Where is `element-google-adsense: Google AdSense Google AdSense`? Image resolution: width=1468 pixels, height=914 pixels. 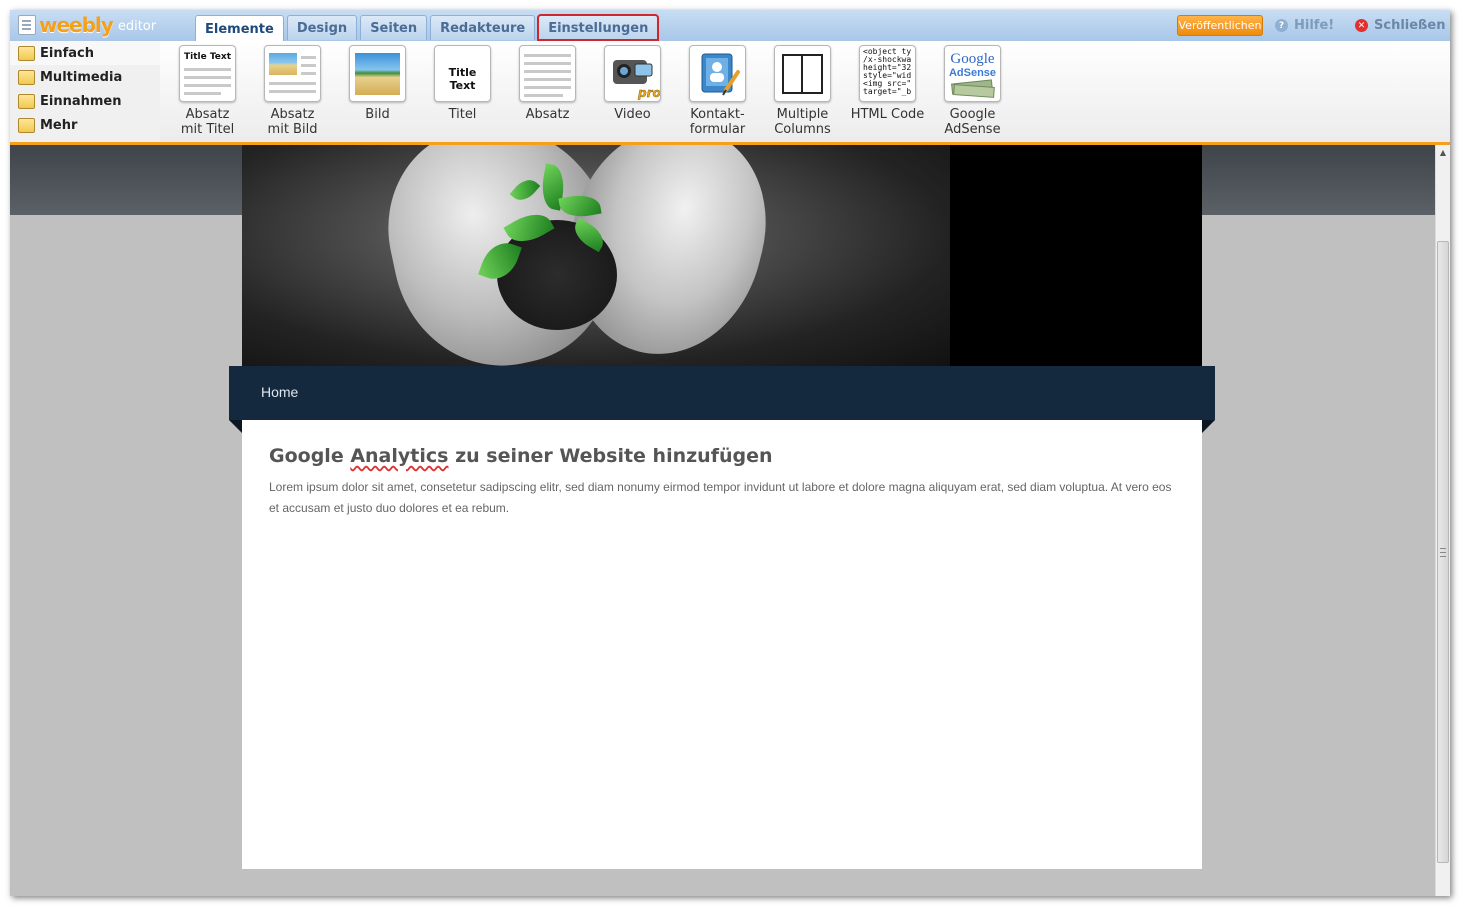
element-google-adsense: Google AdSense Google AdSense is located at coordinates (972, 93).